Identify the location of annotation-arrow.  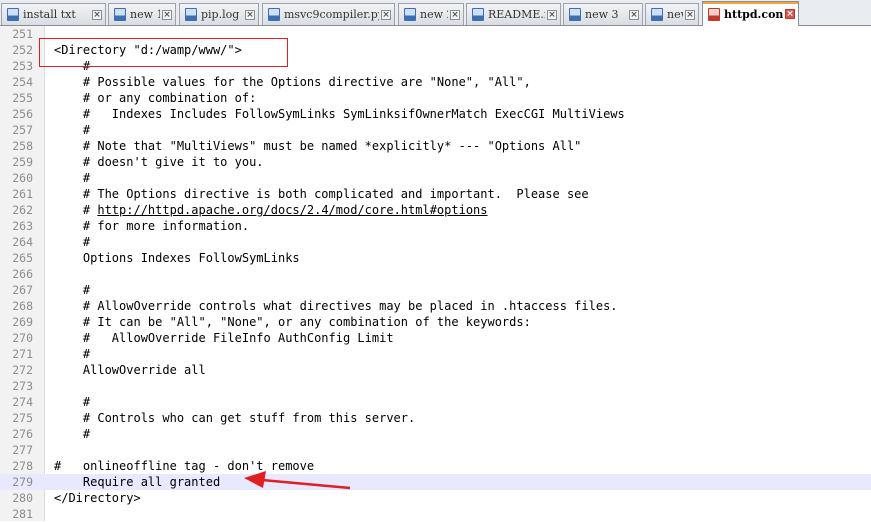
(297, 480).